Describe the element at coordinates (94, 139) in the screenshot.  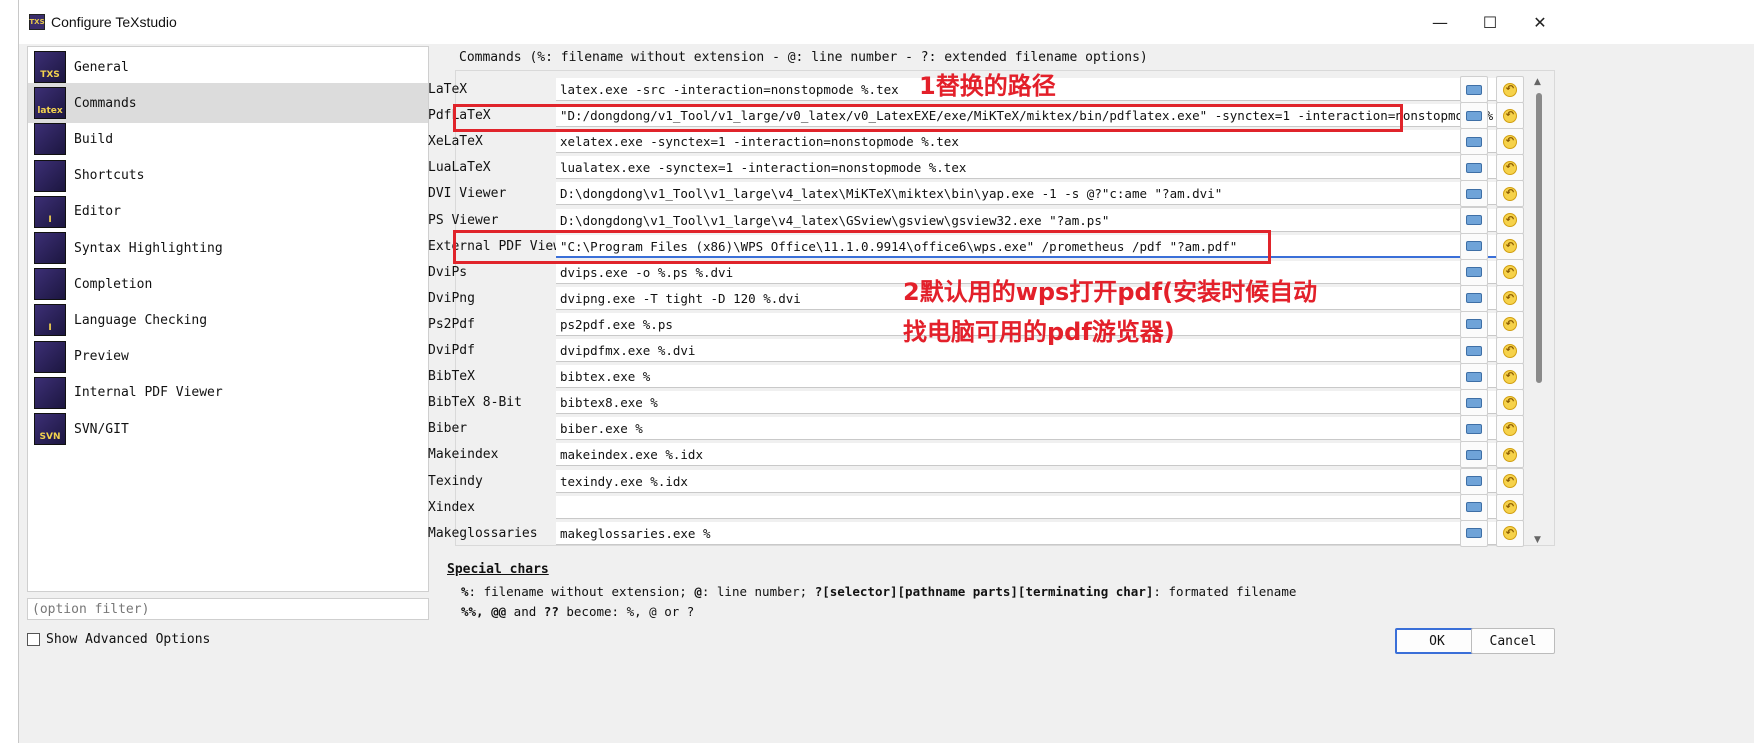
I see `sidebar-item-label: Build` at that location.